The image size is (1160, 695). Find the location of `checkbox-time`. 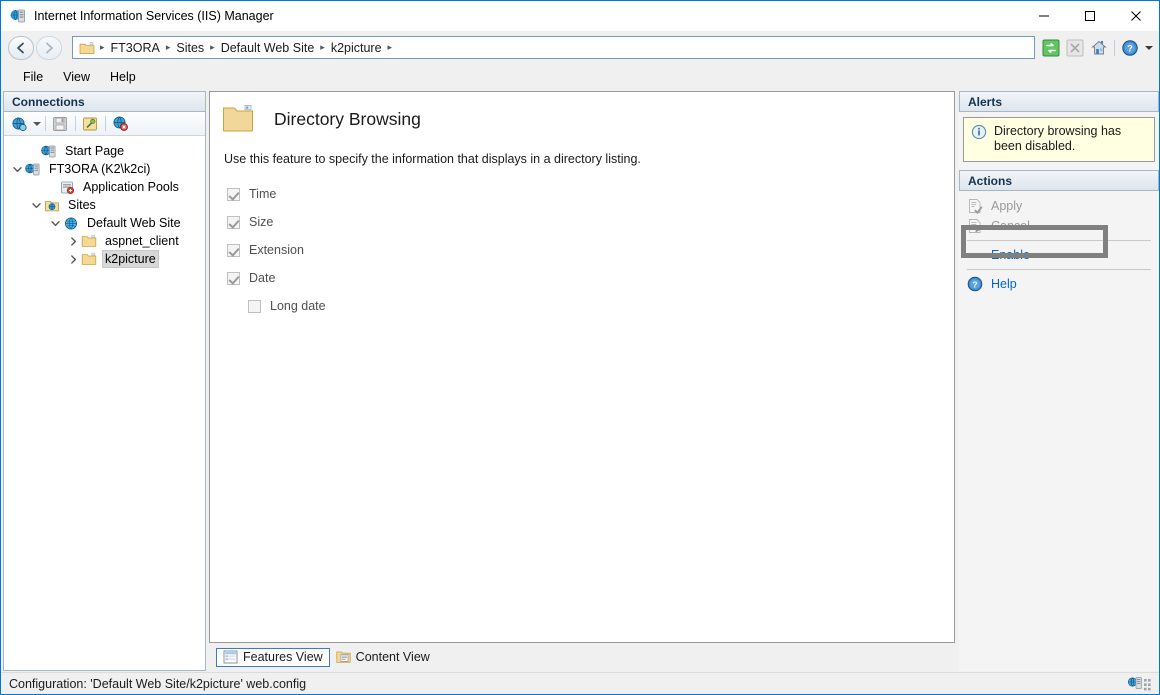

checkbox-time is located at coordinates (233, 194).